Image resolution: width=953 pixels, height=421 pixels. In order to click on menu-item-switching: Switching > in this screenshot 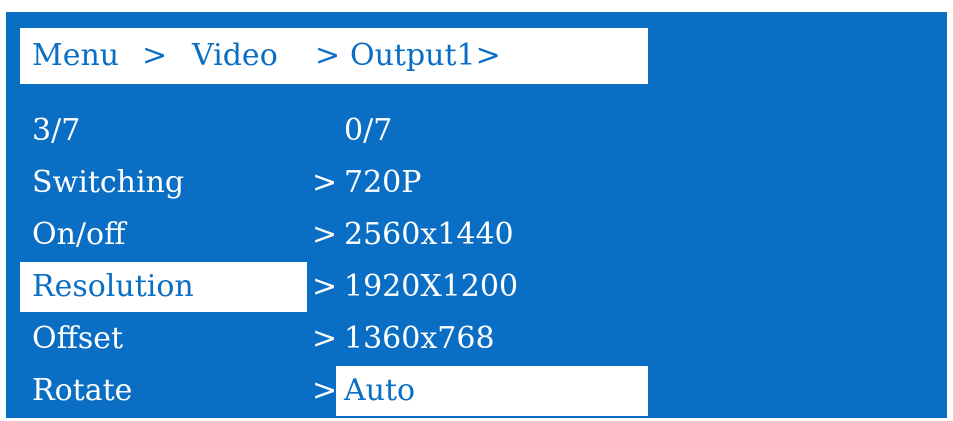, I will do `click(178, 183)`.